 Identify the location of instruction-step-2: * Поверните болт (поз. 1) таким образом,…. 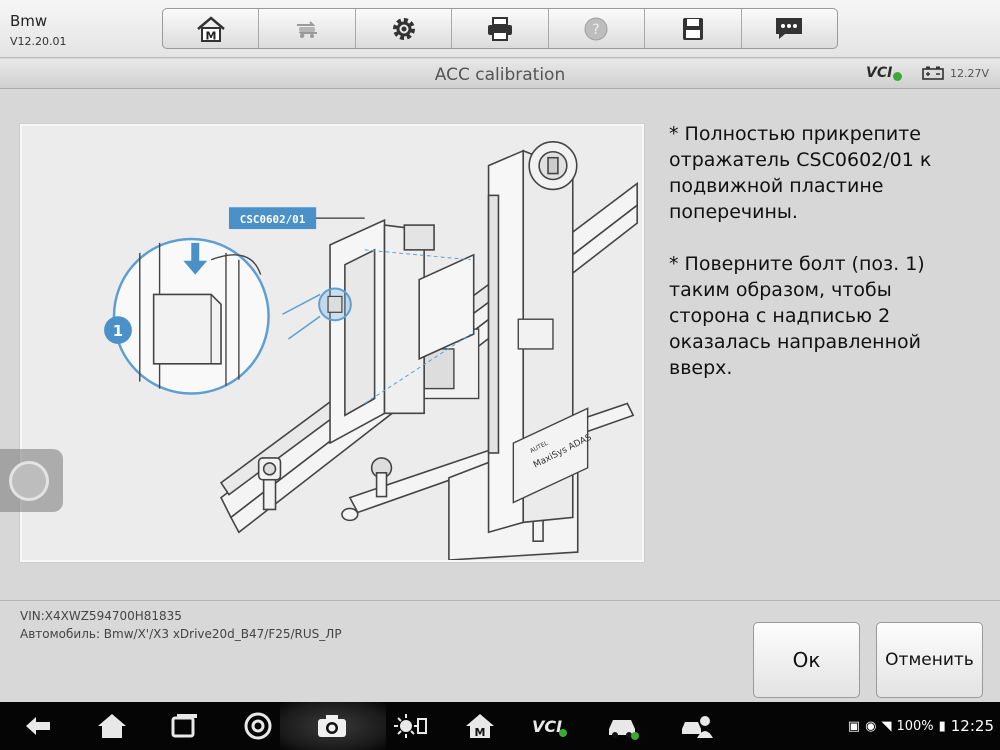
(797, 316).